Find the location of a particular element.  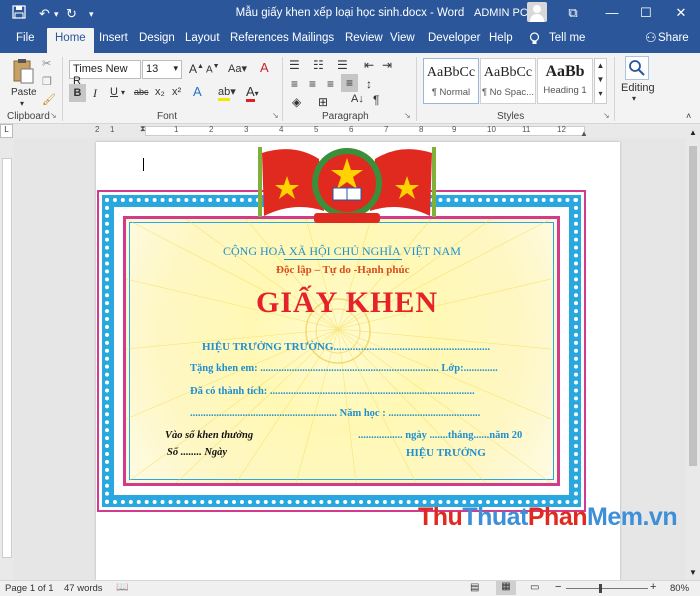

multilevel-list-icon: ☰ is located at coordinates (342, 65).